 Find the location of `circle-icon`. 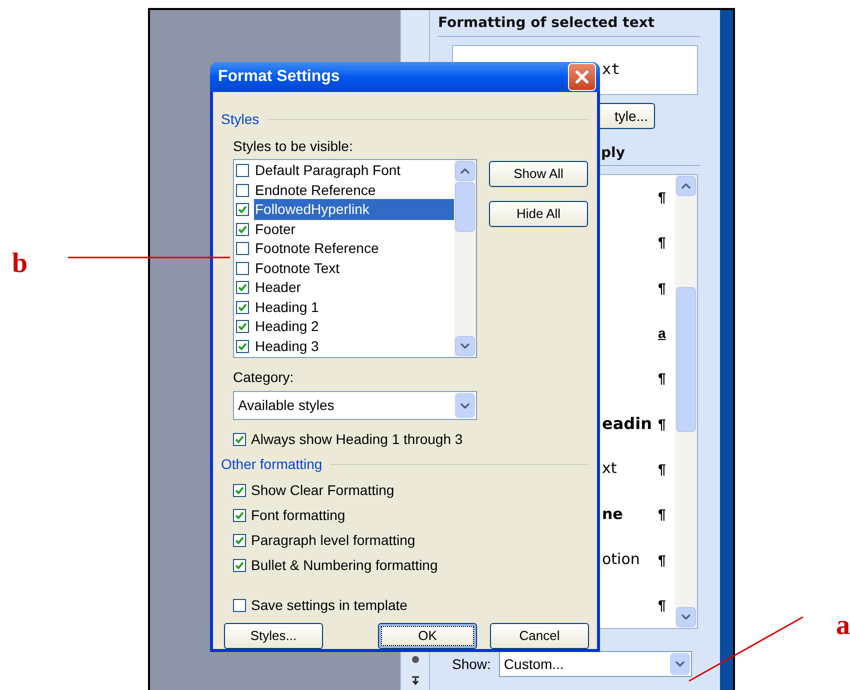

circle-icon is located at coordinates (415, 659).